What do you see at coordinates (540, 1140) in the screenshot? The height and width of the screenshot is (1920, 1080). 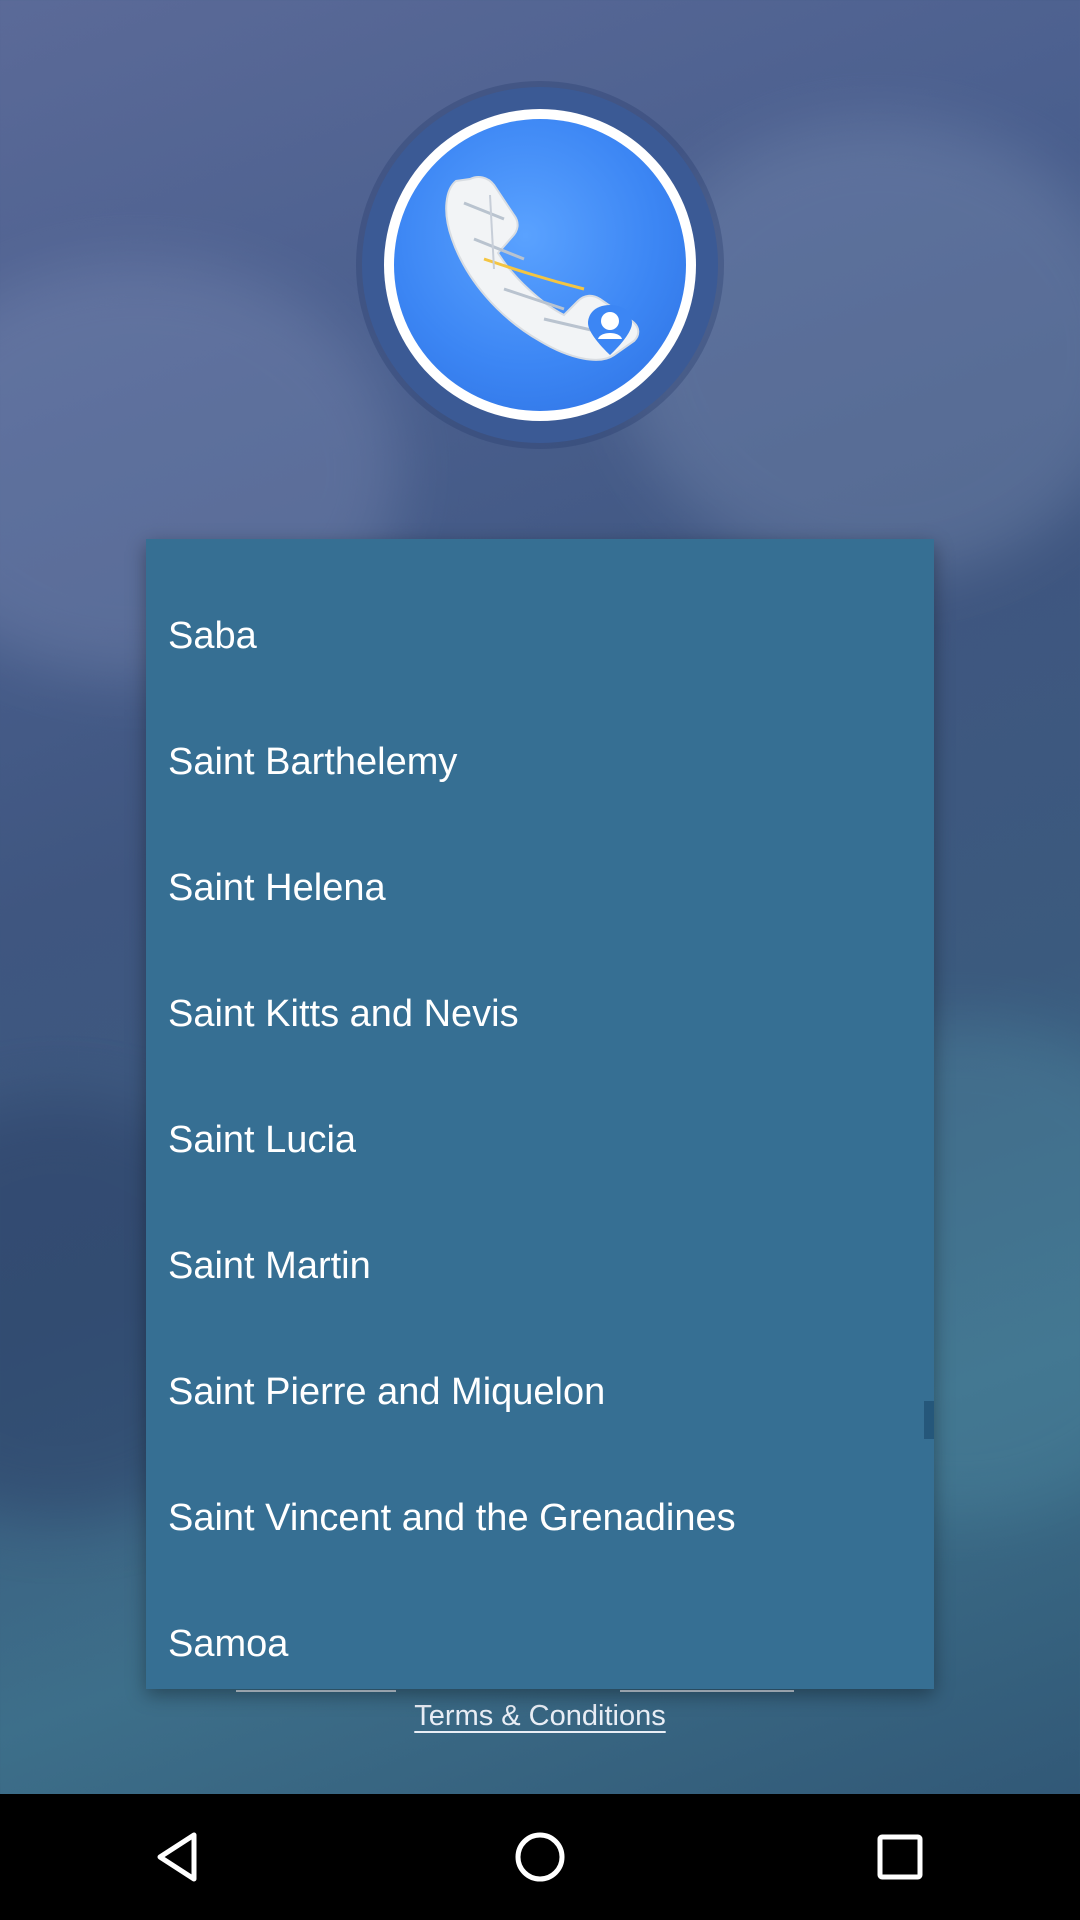 I see `country-item: Saint Lucia` at bounding box center [540, 1140].